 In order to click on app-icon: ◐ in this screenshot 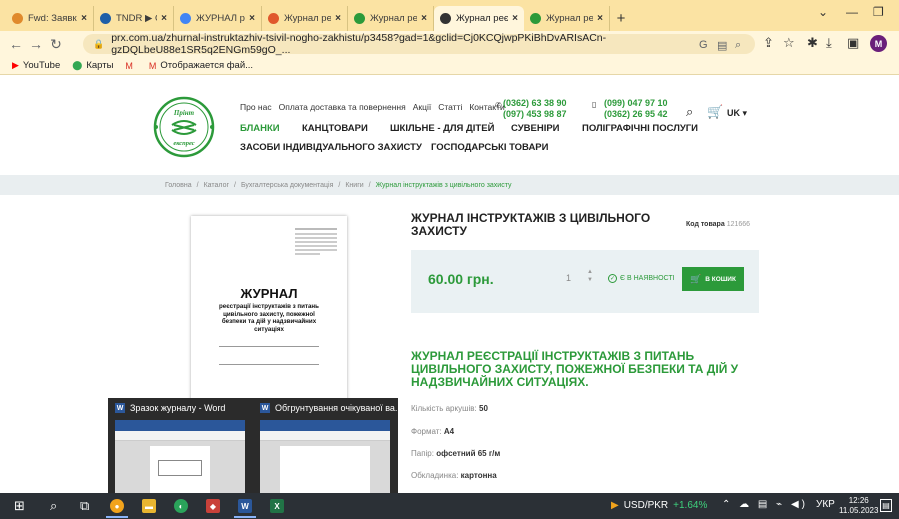, I will do `click(181, 506)`.